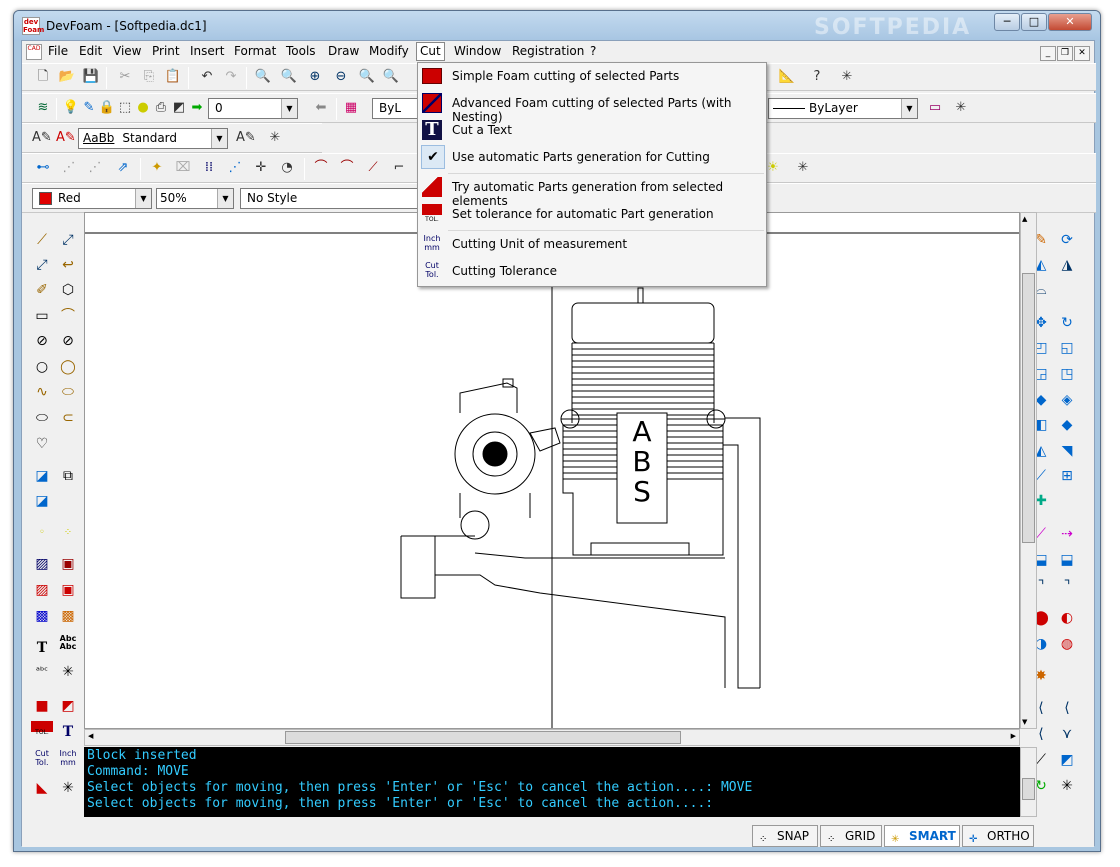 The height and width of the screenshot is (867, 1120). What do you see at coordinates (173, 77) in the screenshot?
I see `paste-icon: 📋` at bounding box center [173, 77].